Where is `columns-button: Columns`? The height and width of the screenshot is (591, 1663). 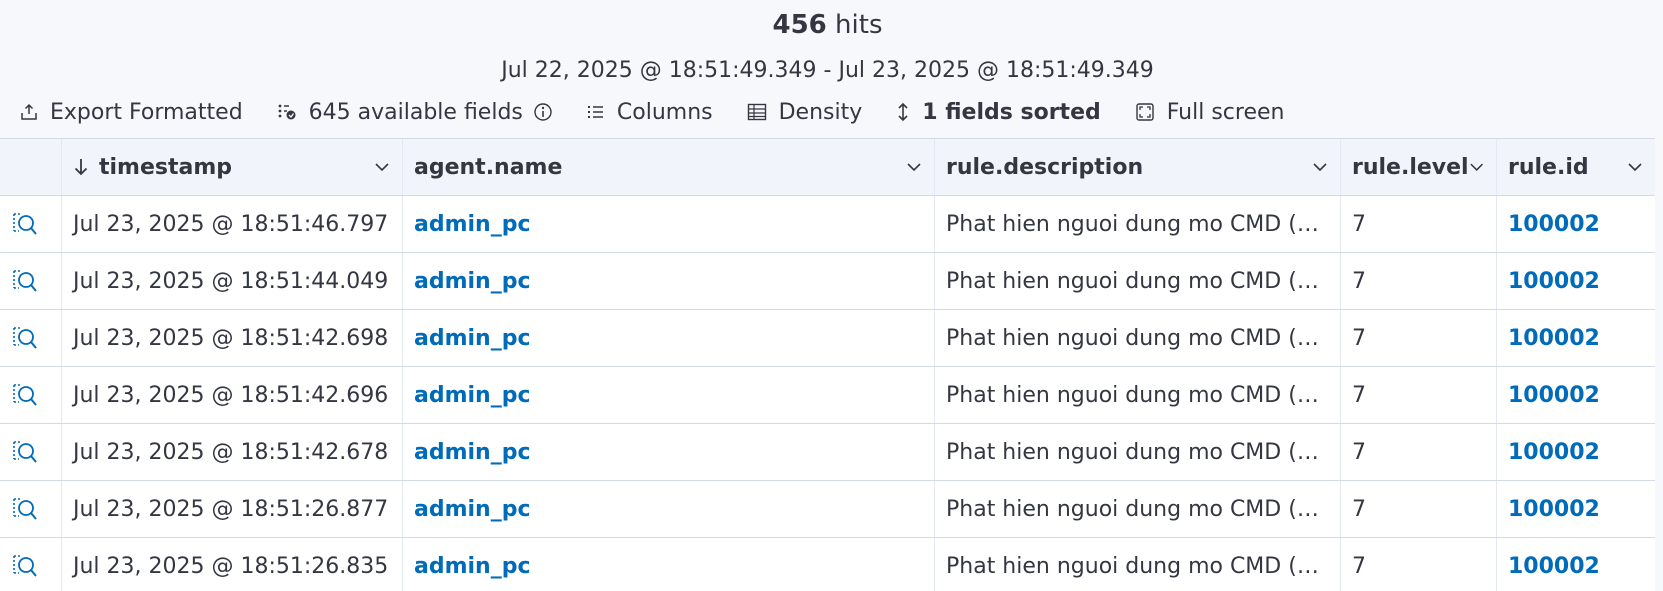
columns-button: Columns is located at coordinates (650, 112).